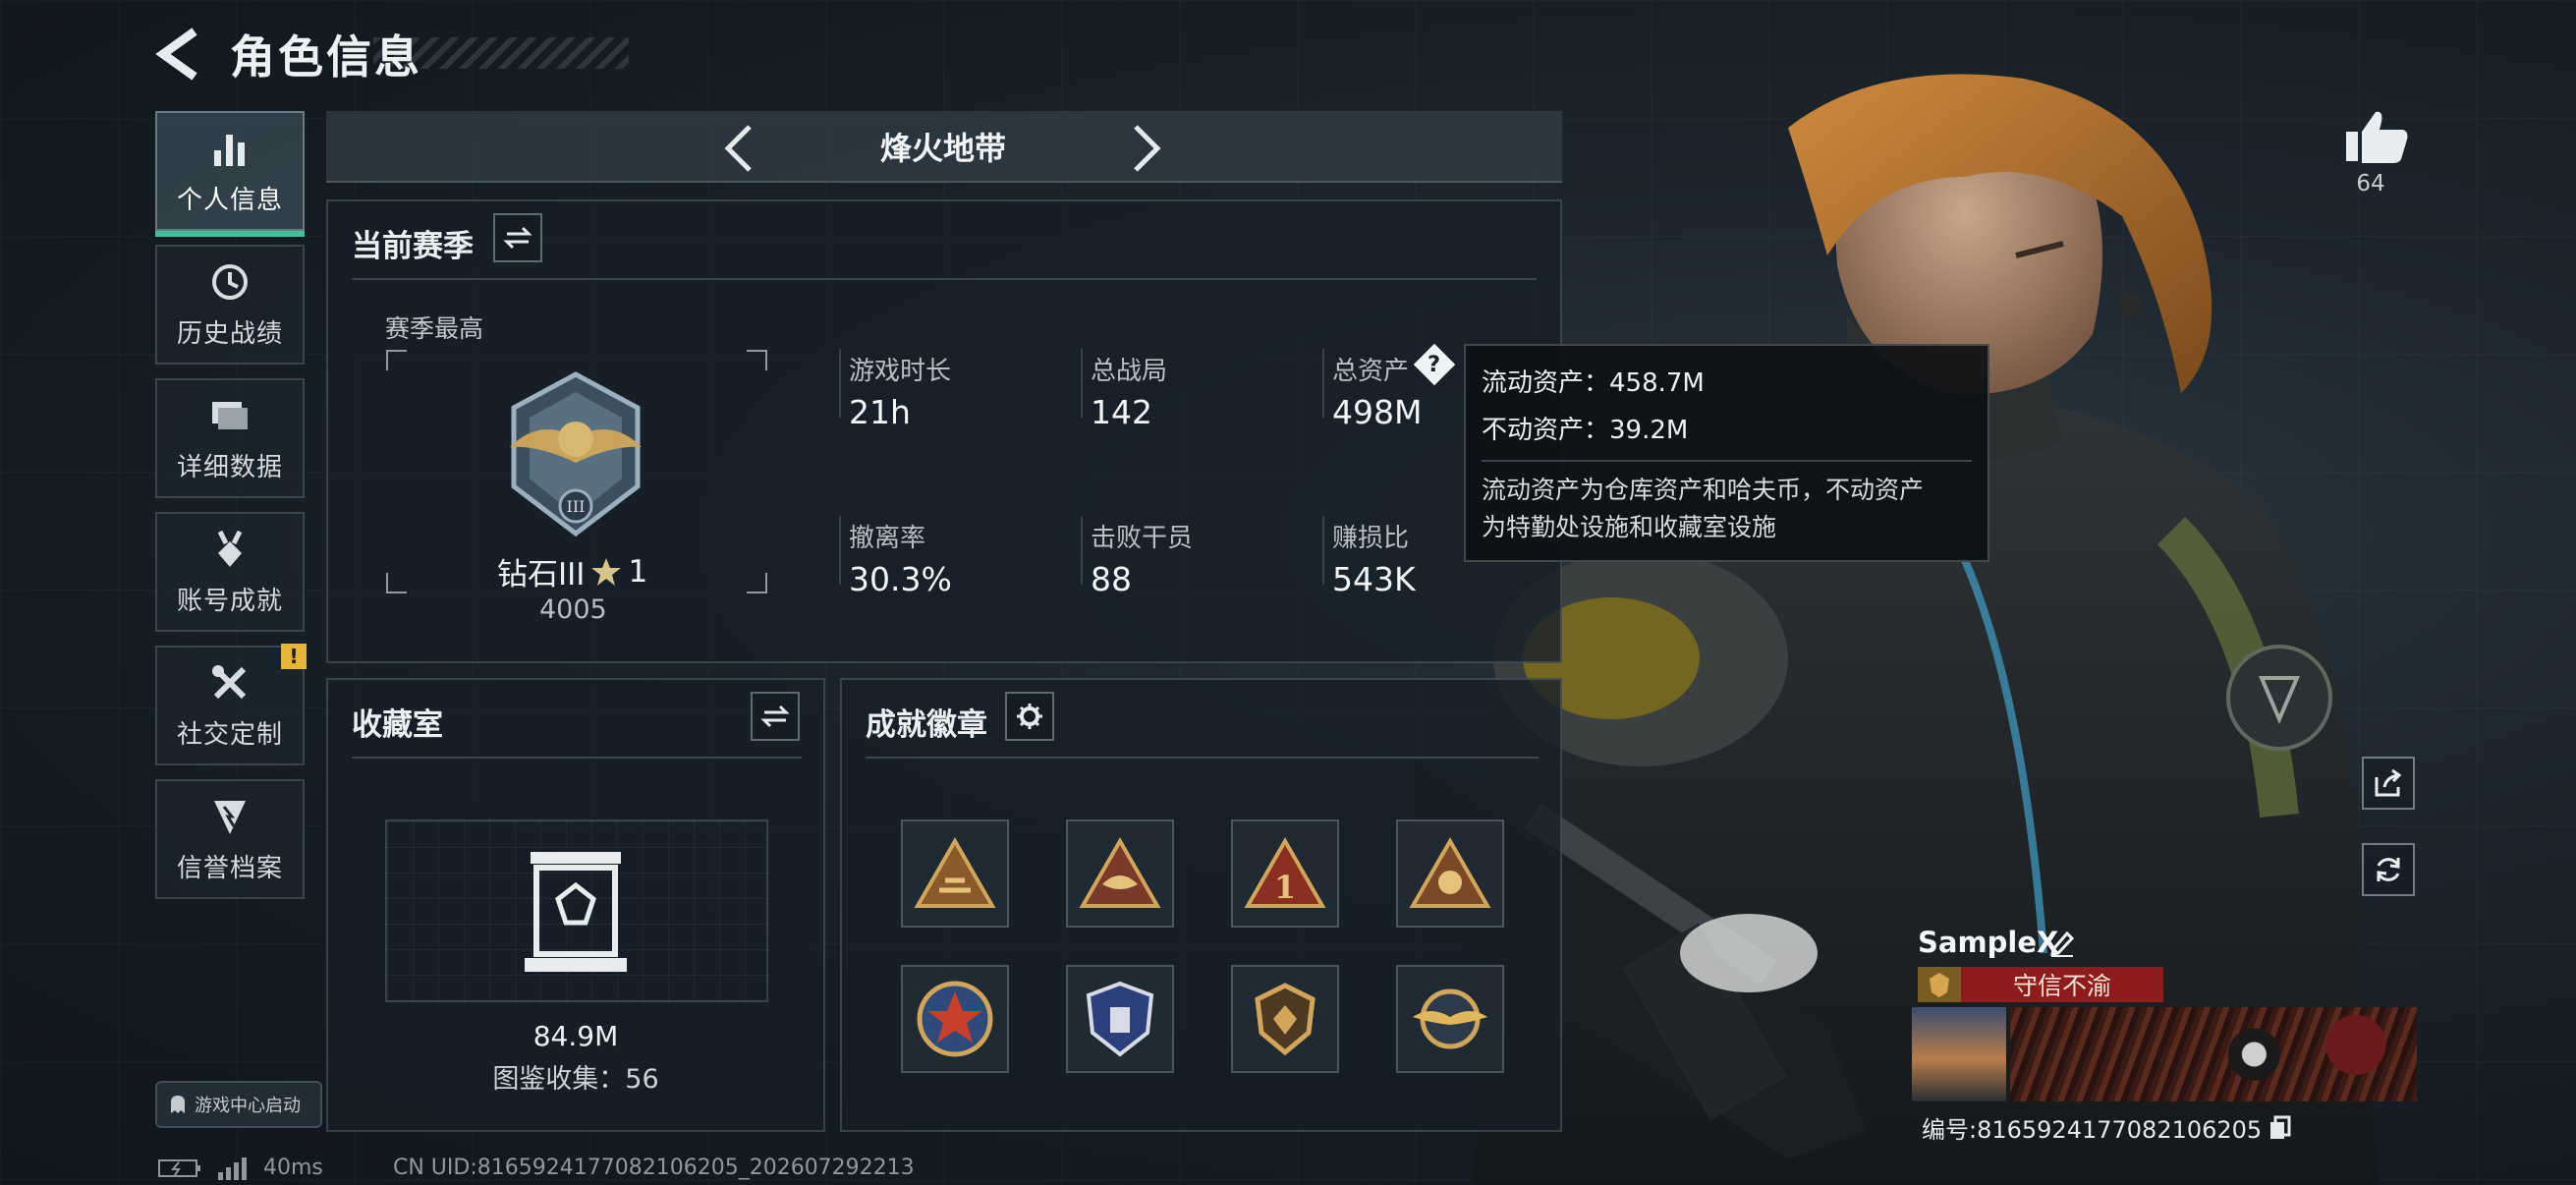  Describe the element at coordinates (576, 507) in the screenshot. I see `svg-text: III` at that location.